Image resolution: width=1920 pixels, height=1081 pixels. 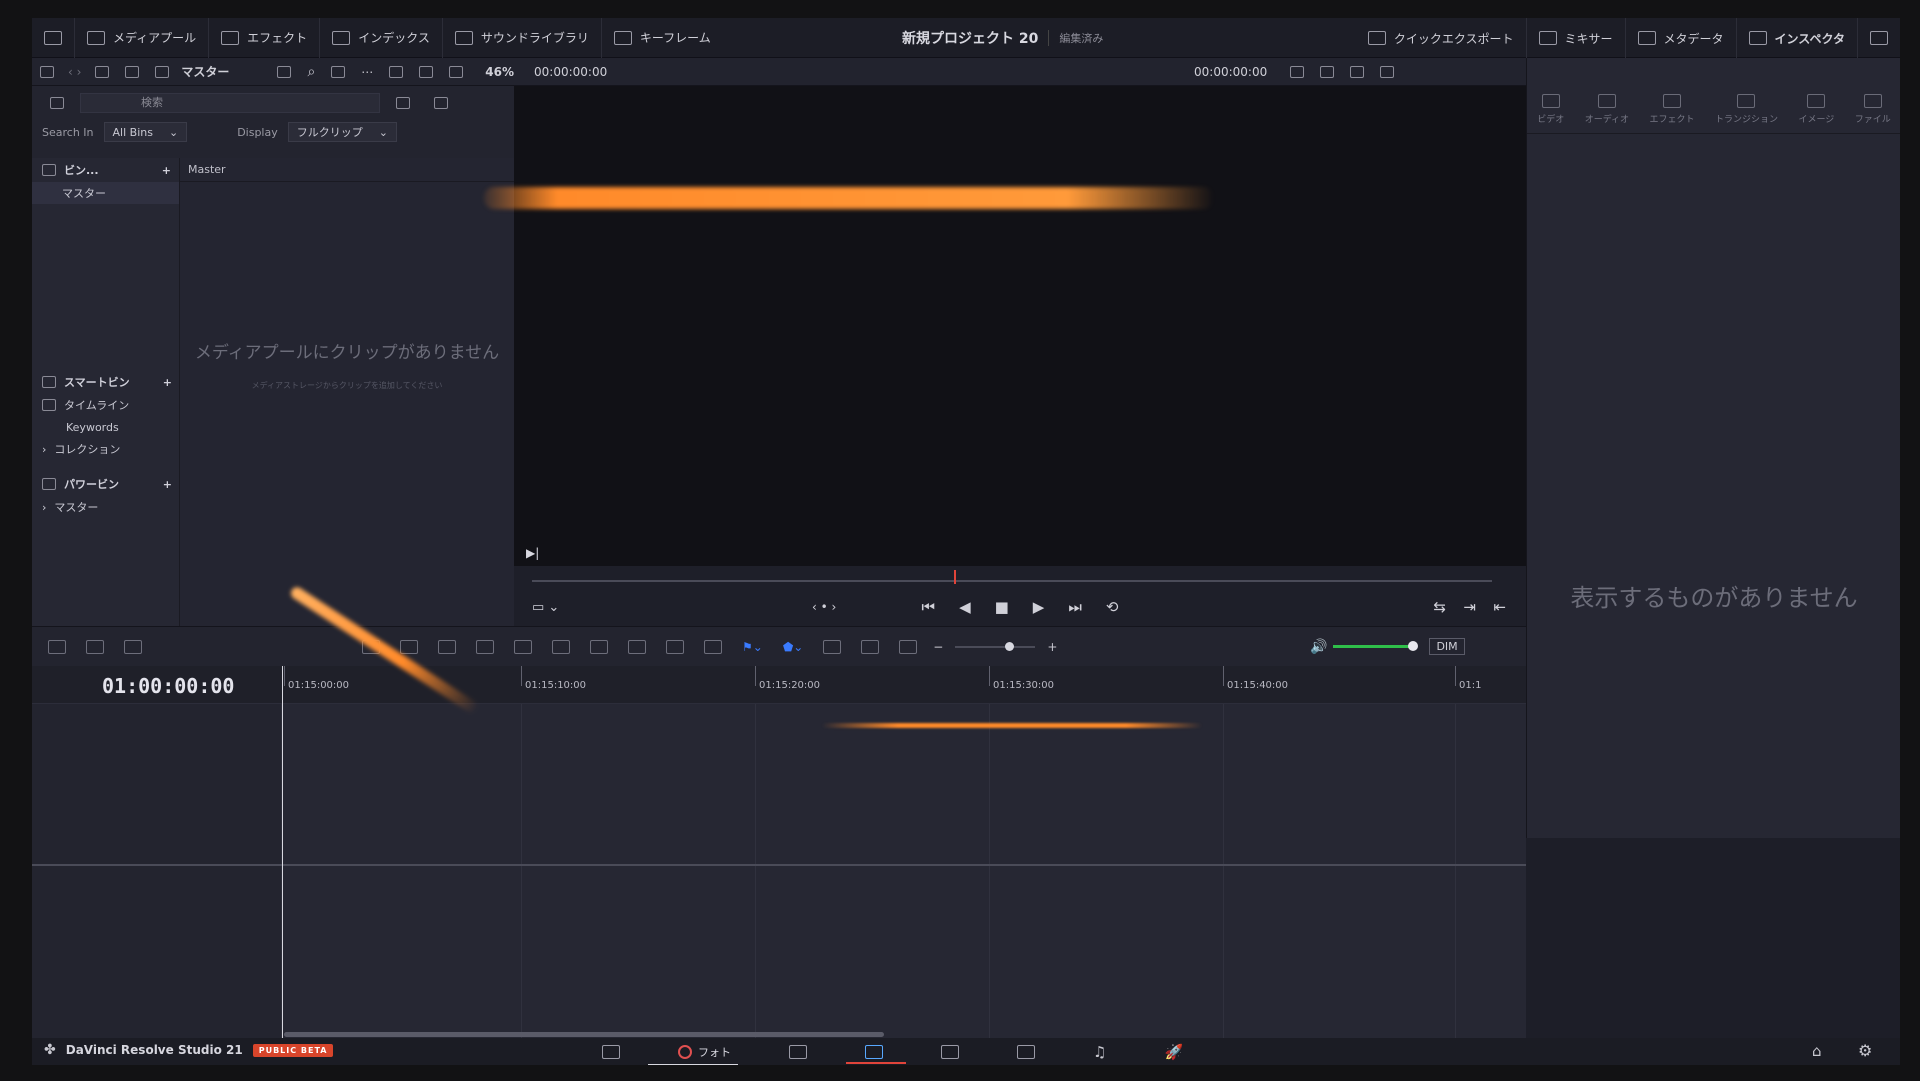 I want to click on zoom-knob, so click(x=1010, y=646).